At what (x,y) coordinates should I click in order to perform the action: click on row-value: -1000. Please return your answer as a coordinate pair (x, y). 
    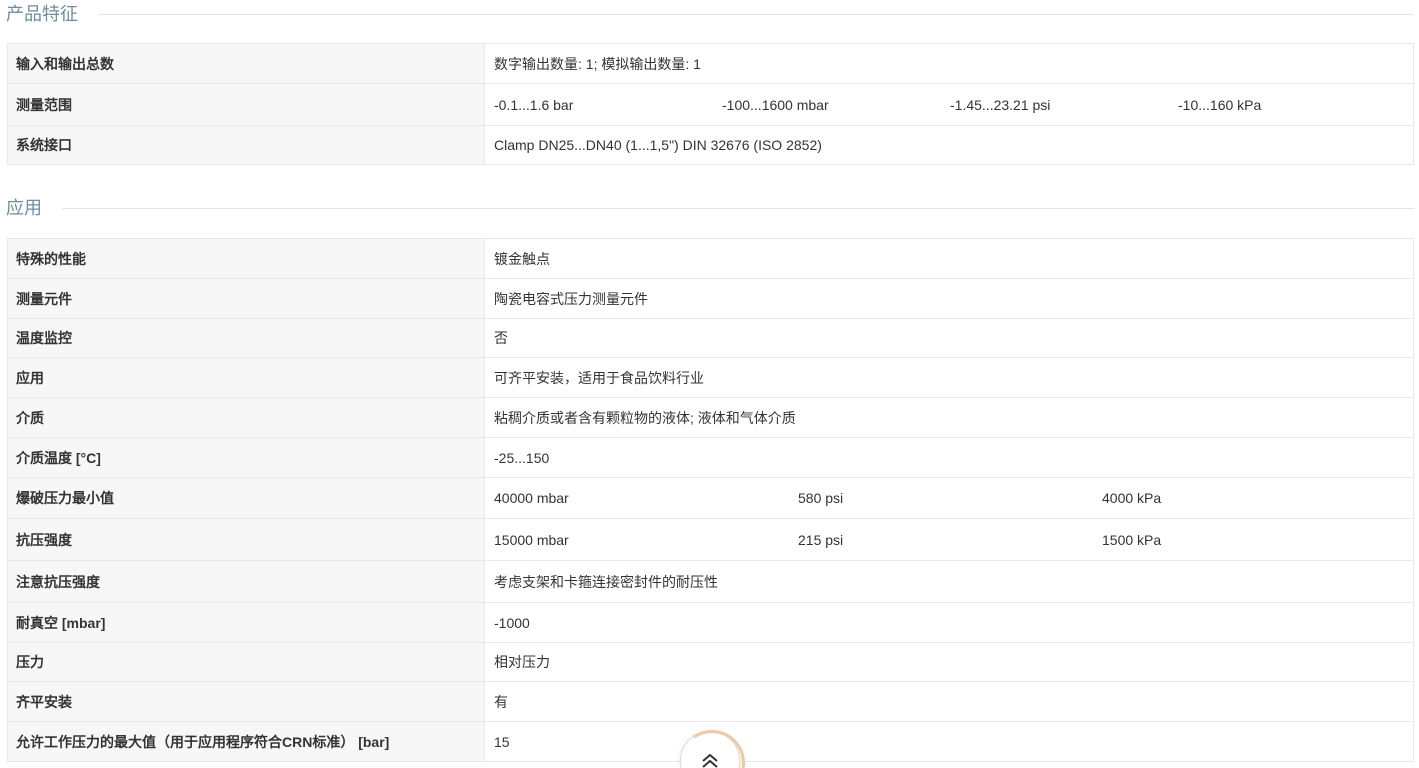
    Looking at the image, I should click on (949, 622).